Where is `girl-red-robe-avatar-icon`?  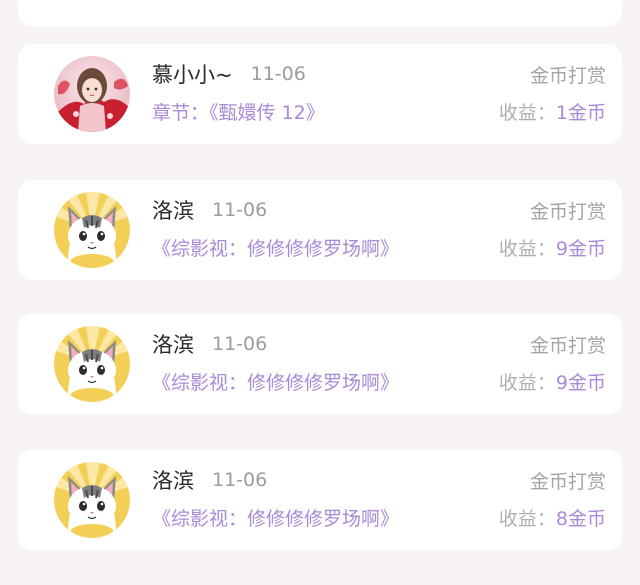 girl-red-robe-avatar-icon is located at coordinates (92, 94).